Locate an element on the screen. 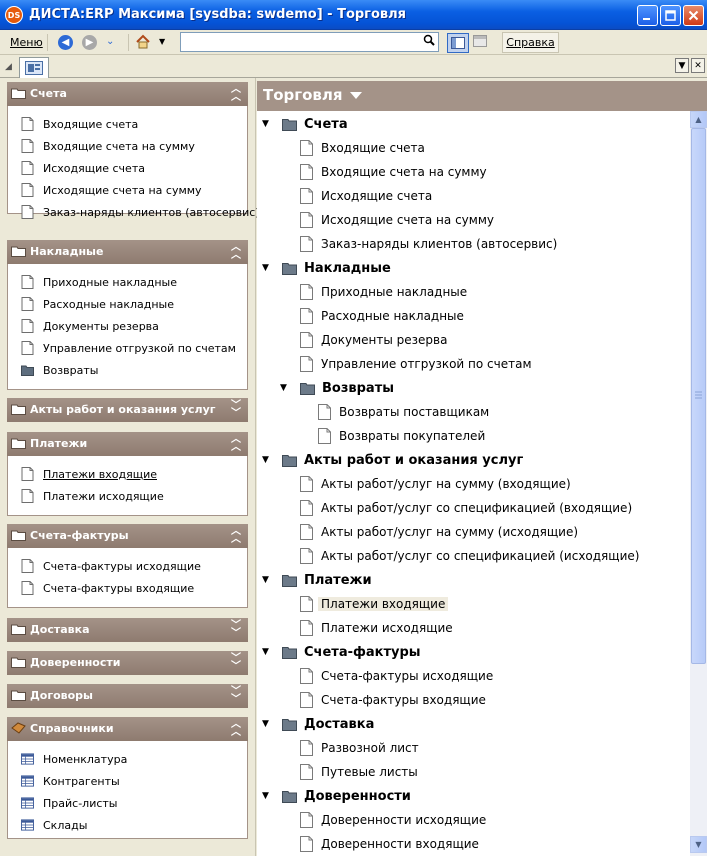 The image size is (707, 856). tree-item: Приходные накладные is located at coordinates (383, 292).